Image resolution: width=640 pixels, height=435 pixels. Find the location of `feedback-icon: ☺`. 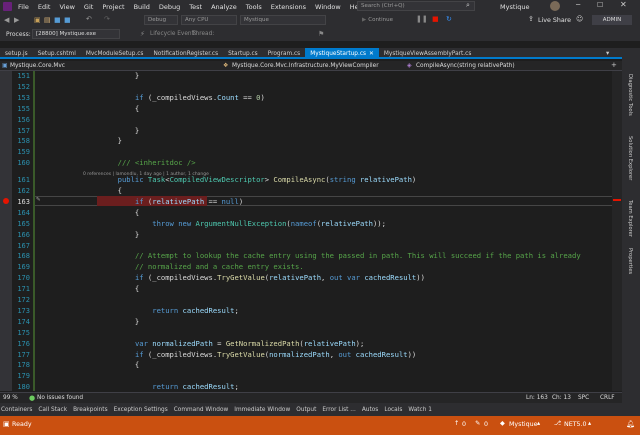

feedback-icon: ☺ is located at coordinates (579, 19).